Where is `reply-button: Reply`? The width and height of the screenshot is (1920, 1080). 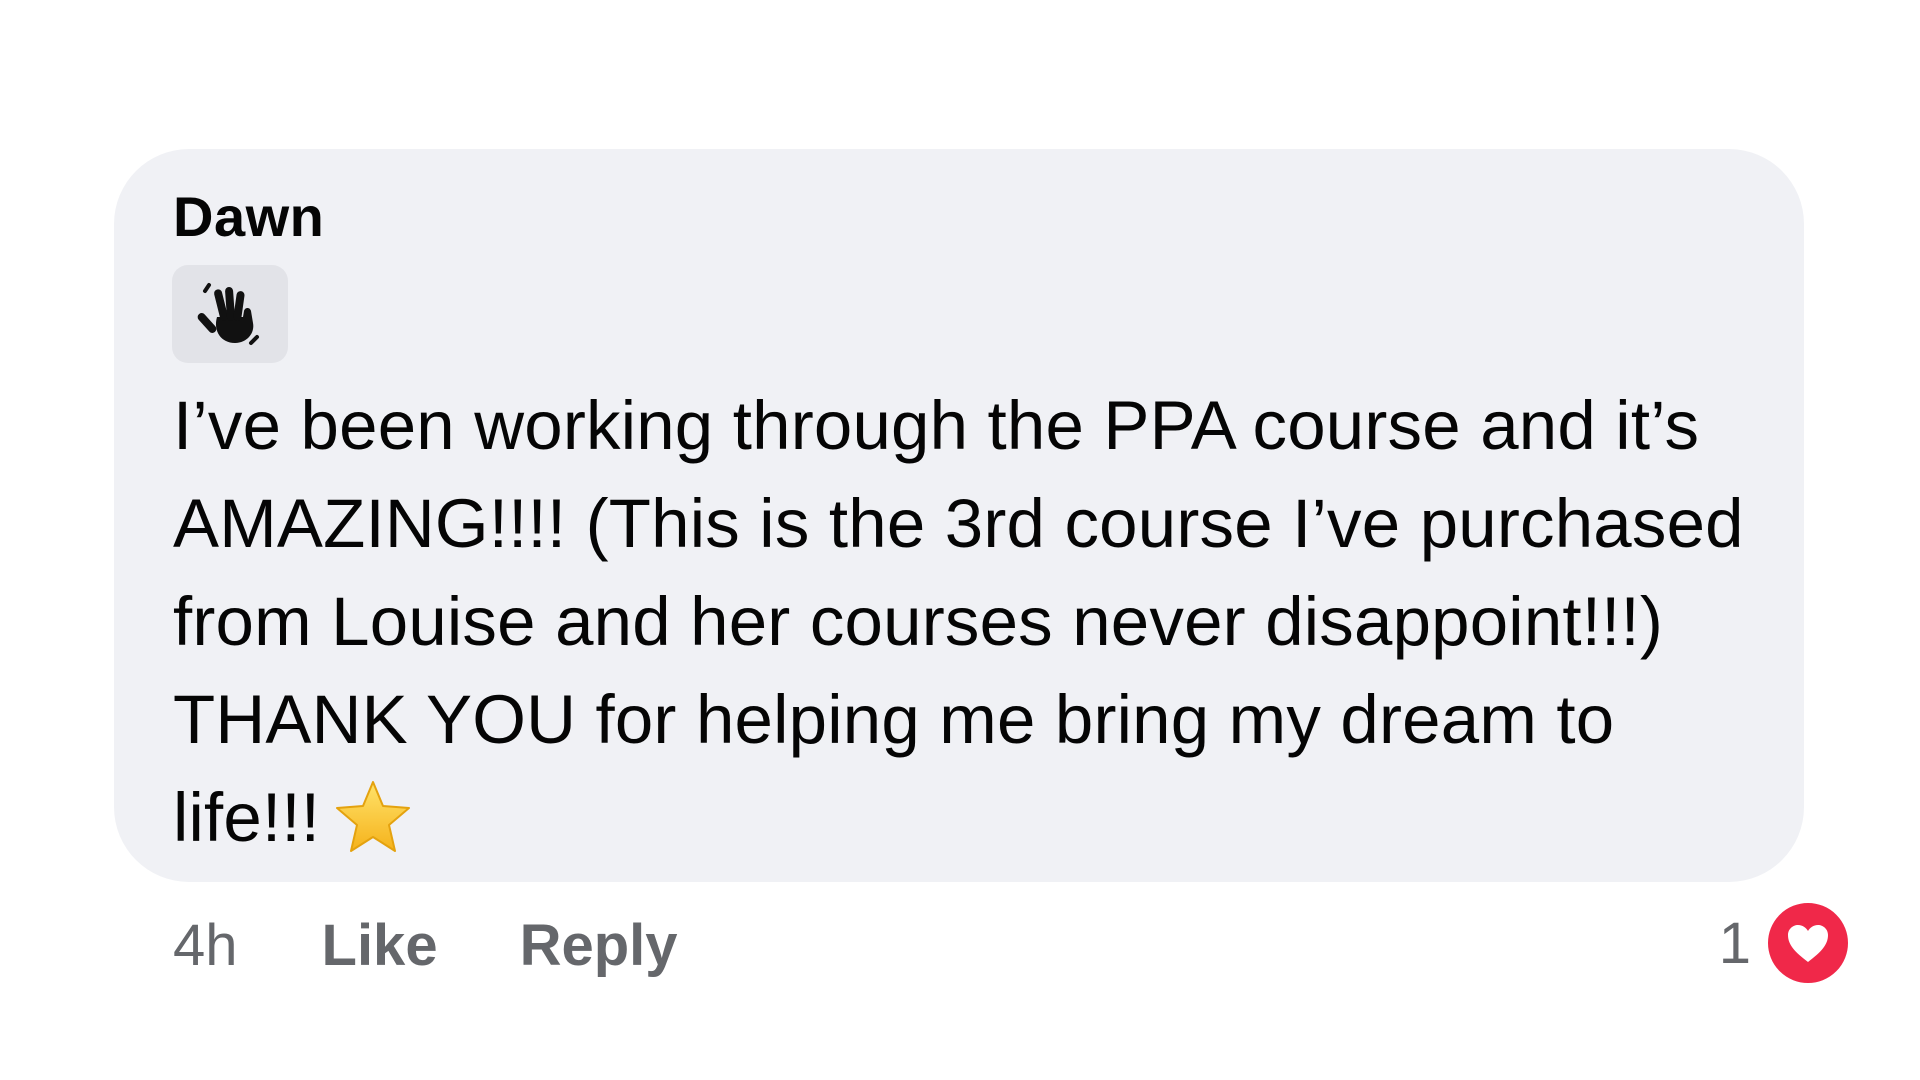
reply-button: Reply is located at coordinates (599, 945).